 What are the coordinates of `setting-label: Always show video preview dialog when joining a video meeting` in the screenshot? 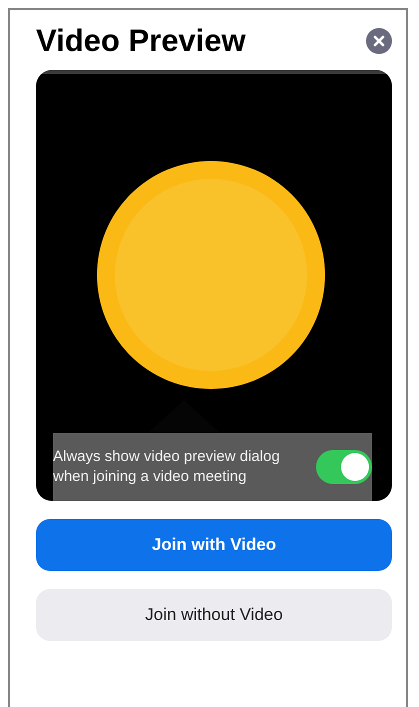 It's located at (167, 467).